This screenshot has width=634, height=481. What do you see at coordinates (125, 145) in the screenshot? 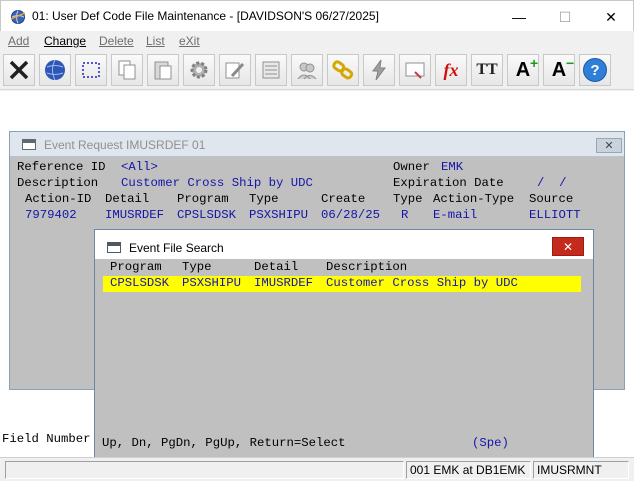
I see `event-request-title: Event Request IMUSRDEF 01` at bounding box center [125, 145].